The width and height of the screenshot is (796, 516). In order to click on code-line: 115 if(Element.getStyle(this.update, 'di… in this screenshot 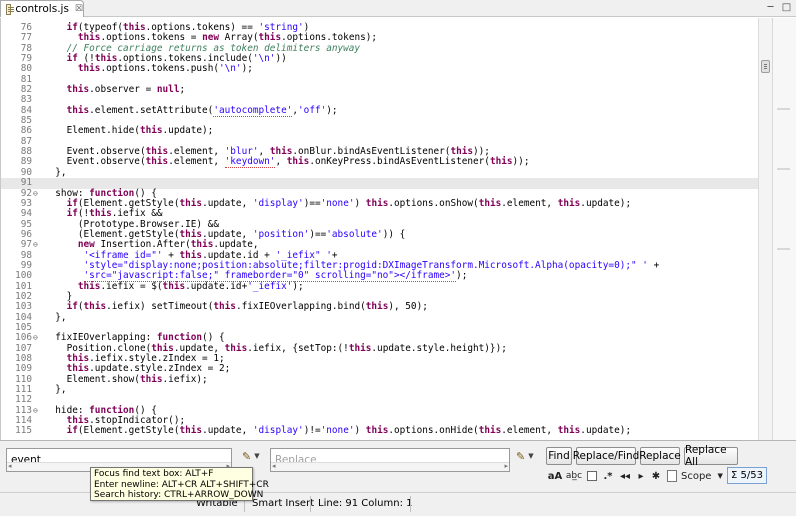, I will do `click(386, 431)`.